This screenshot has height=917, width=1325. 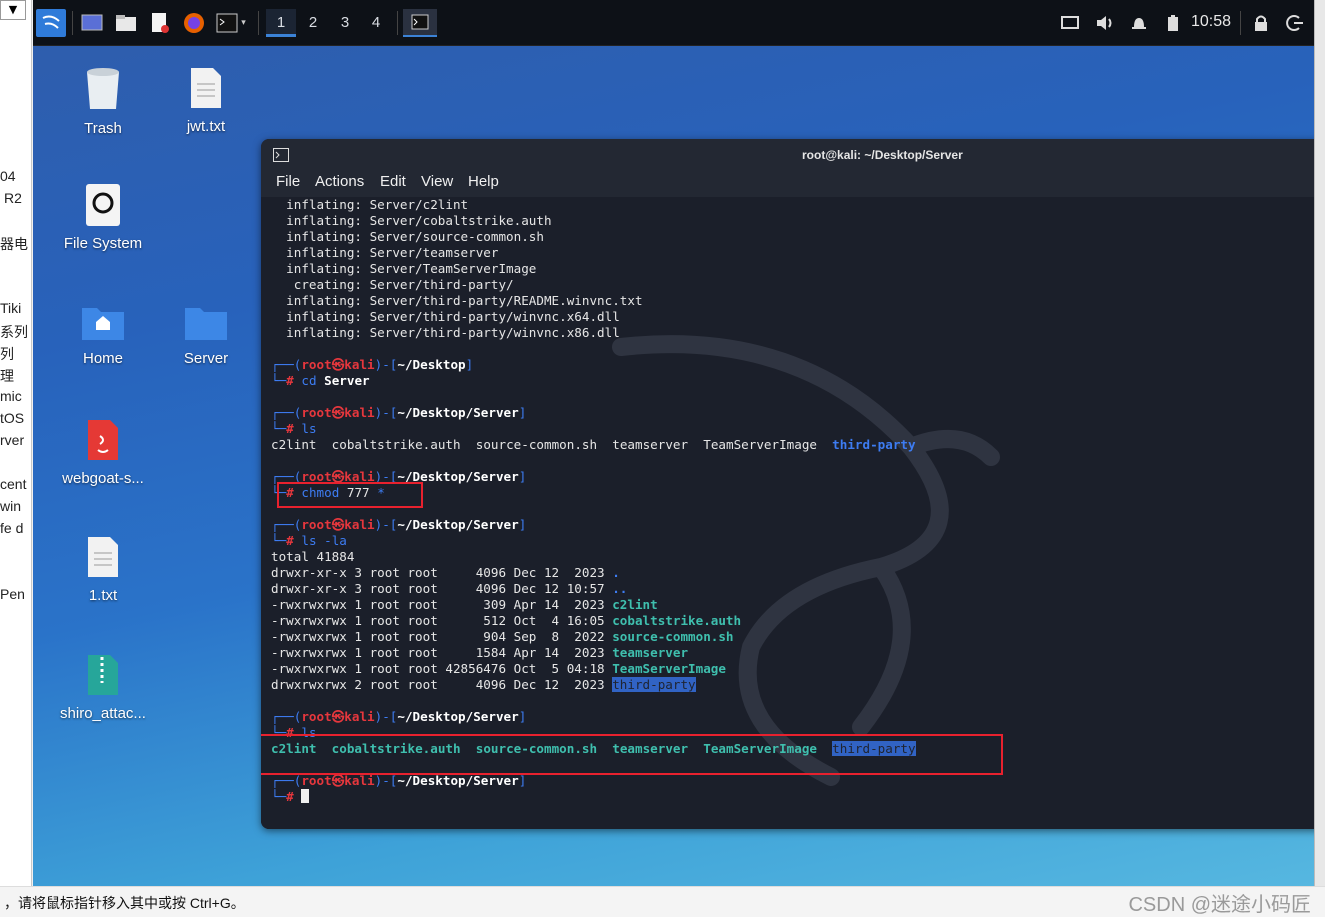 I want to click on file-manager-button, so click(x=126, y=23).